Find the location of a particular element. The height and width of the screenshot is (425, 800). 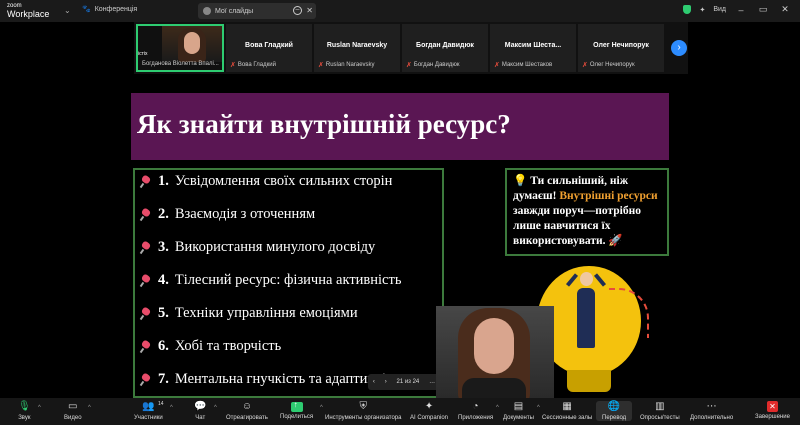

participant-name: Ruslan Naraevsky is located at coordinates (357, 45).